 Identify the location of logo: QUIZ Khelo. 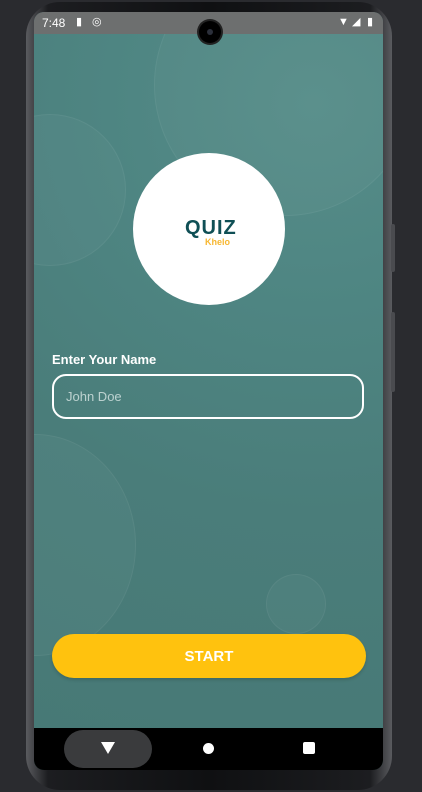
(209, 229).